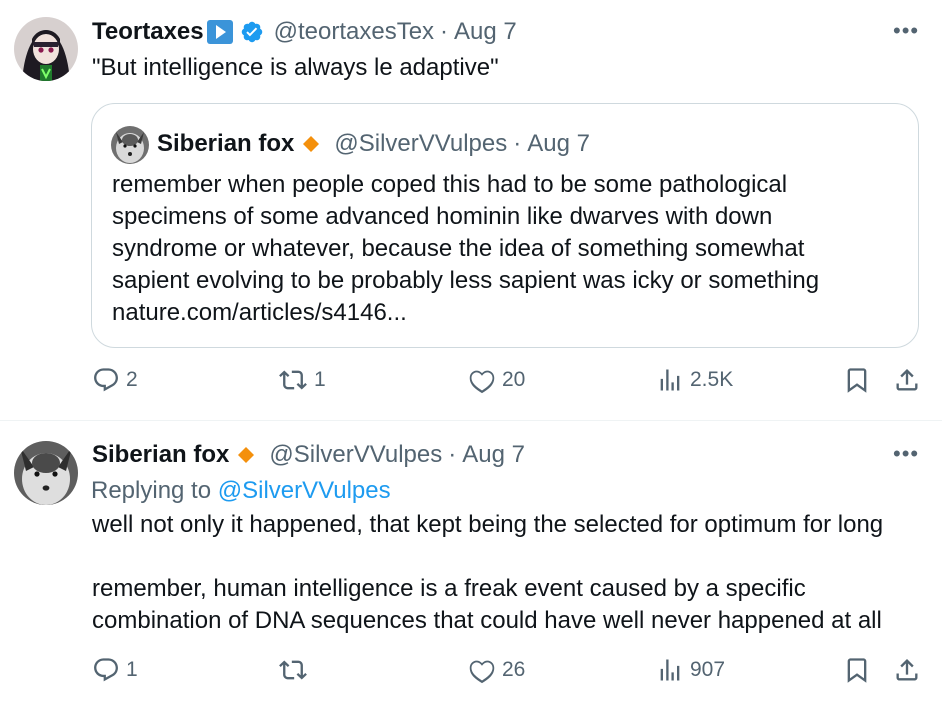 This screenshot has height=702, width=942. What do you see at coordinates (46, 49) in the screenshot?
I see `teortaxes-avatar` at bounding box center [46, 49].